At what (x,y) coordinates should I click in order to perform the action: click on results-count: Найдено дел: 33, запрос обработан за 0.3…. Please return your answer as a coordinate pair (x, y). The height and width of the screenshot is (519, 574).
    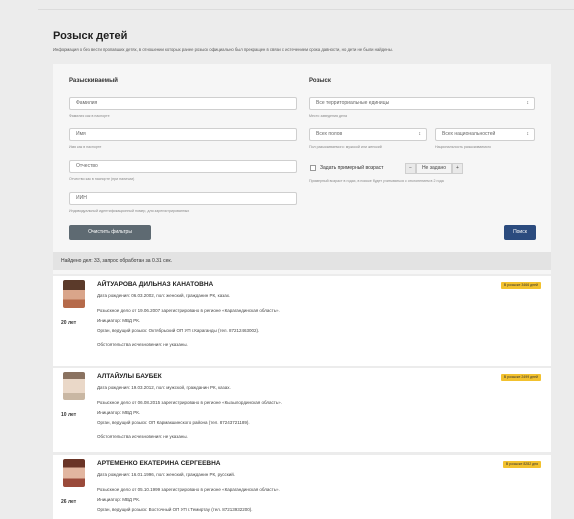
    Looking at the image, I should click on (302, 261).